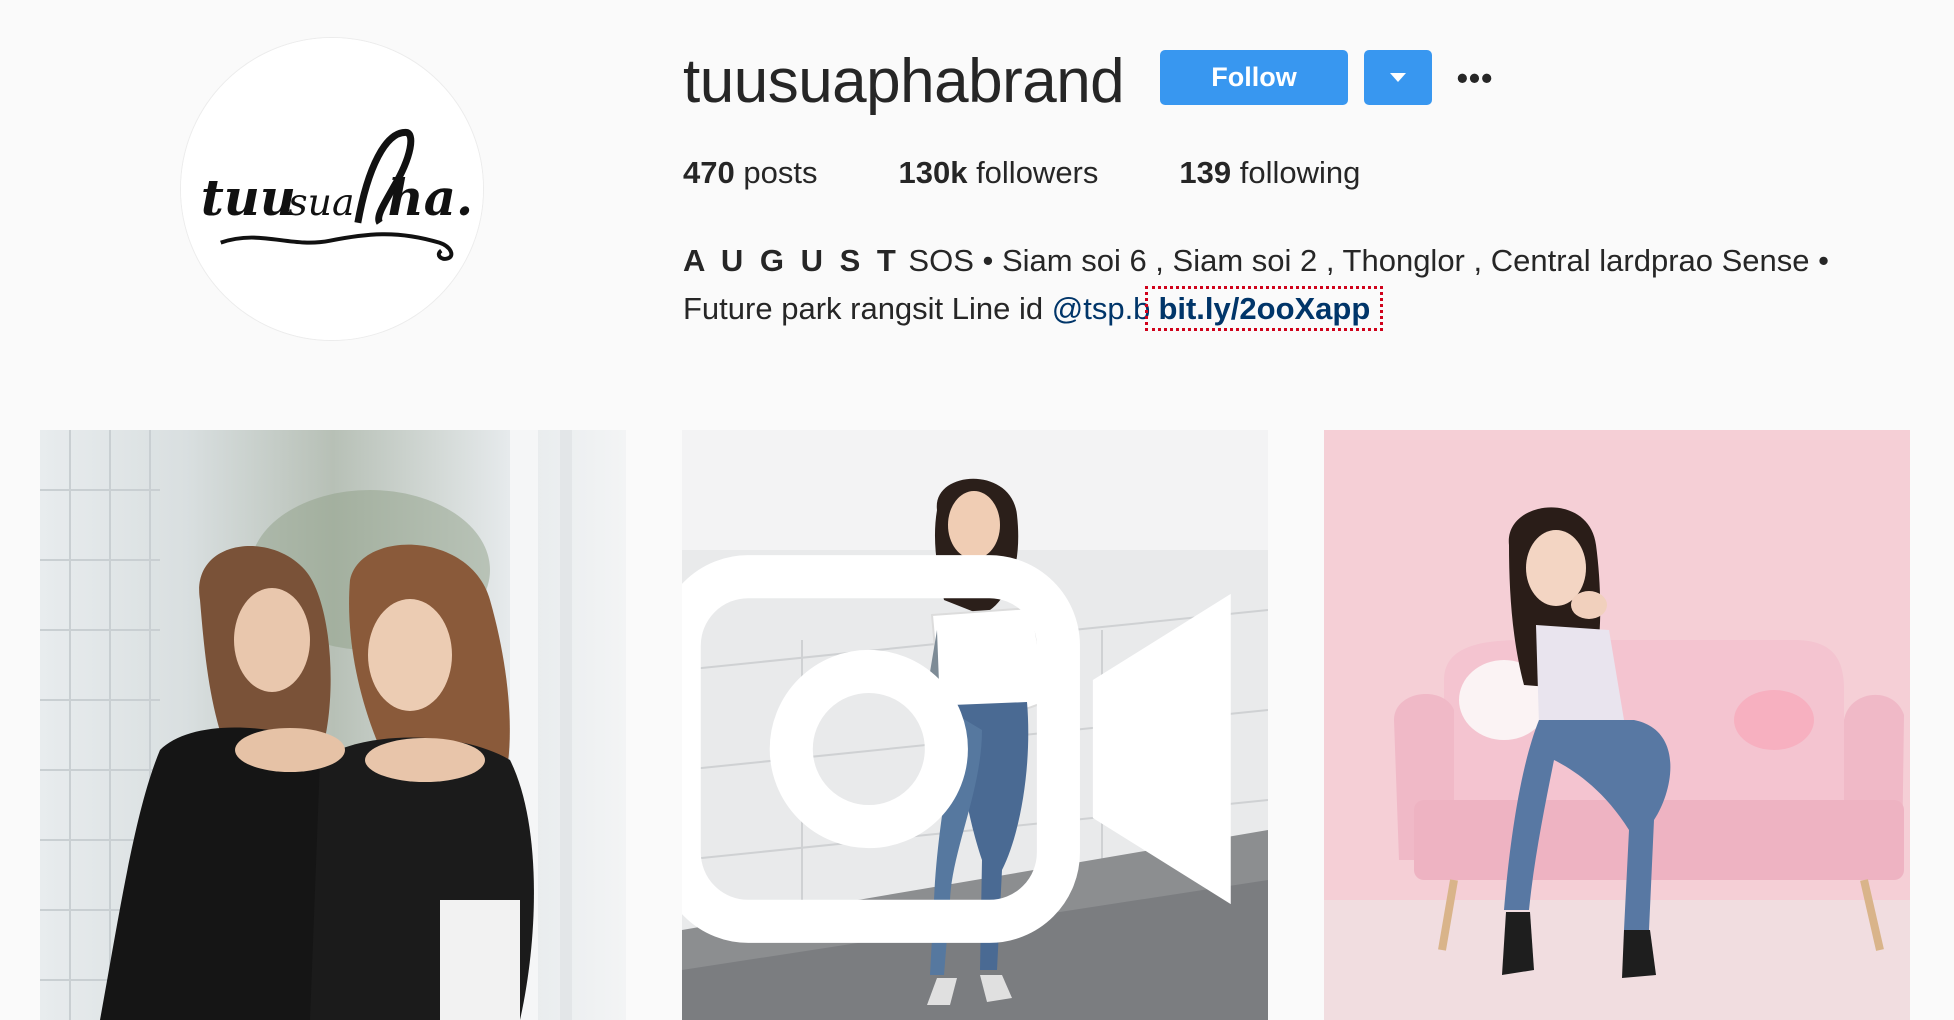  I want to click on followers-stat: 130k followers, so click(998, 173).